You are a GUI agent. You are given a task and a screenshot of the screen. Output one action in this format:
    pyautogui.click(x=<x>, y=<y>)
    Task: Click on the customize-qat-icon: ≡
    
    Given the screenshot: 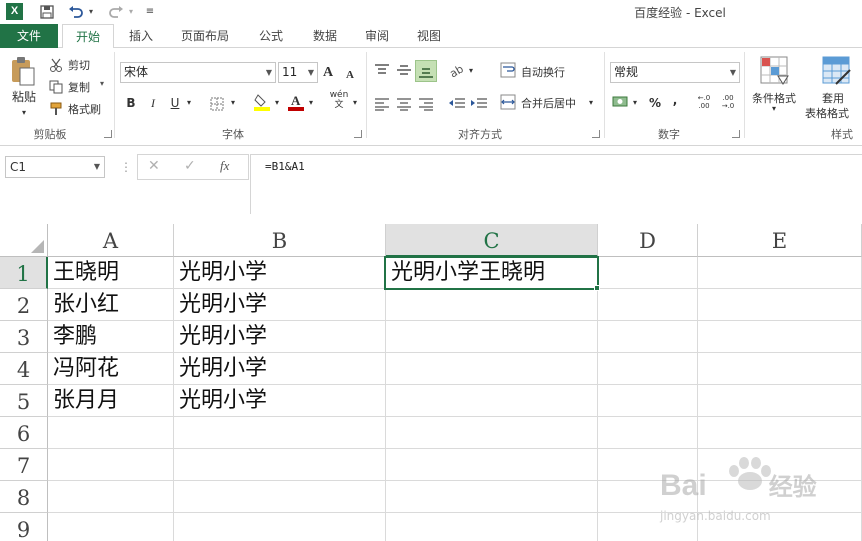 What is the action you would take?
    pyautogui.click(x=150, y=12)
    